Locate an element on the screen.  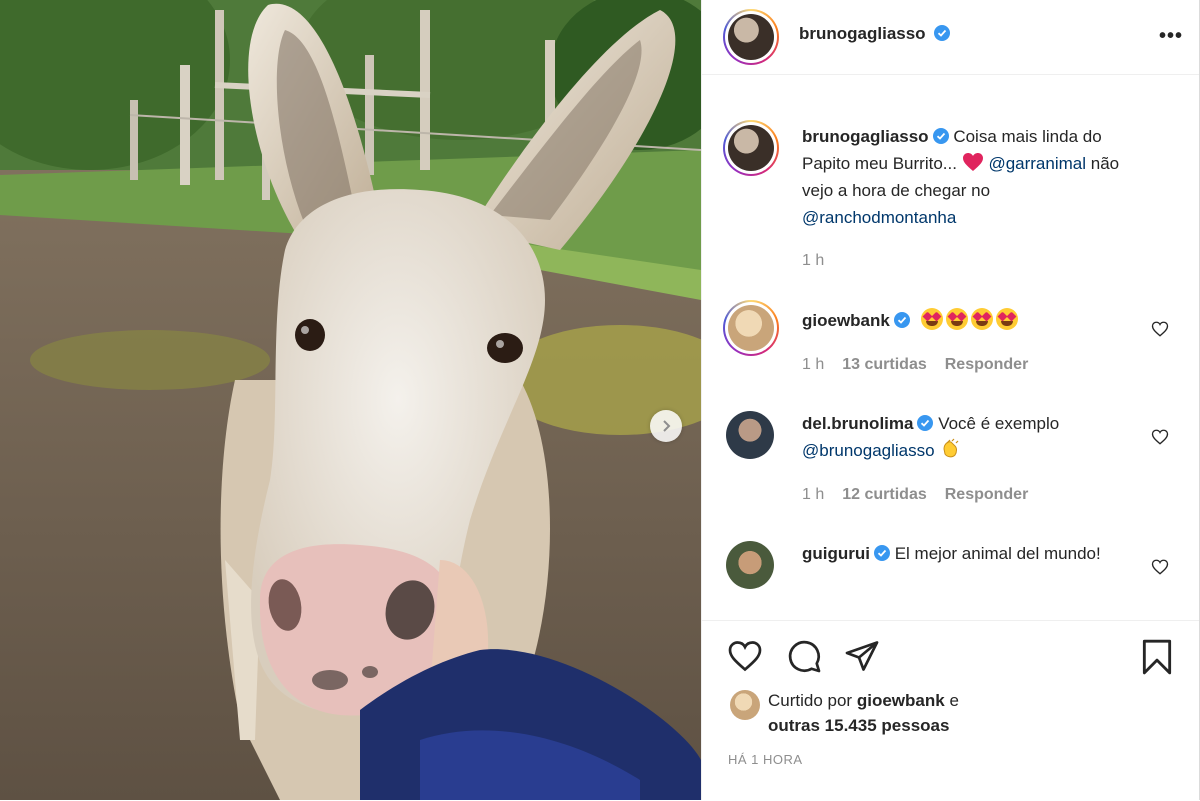
heart-eyes-emojis is located at coordinates (970, 319).